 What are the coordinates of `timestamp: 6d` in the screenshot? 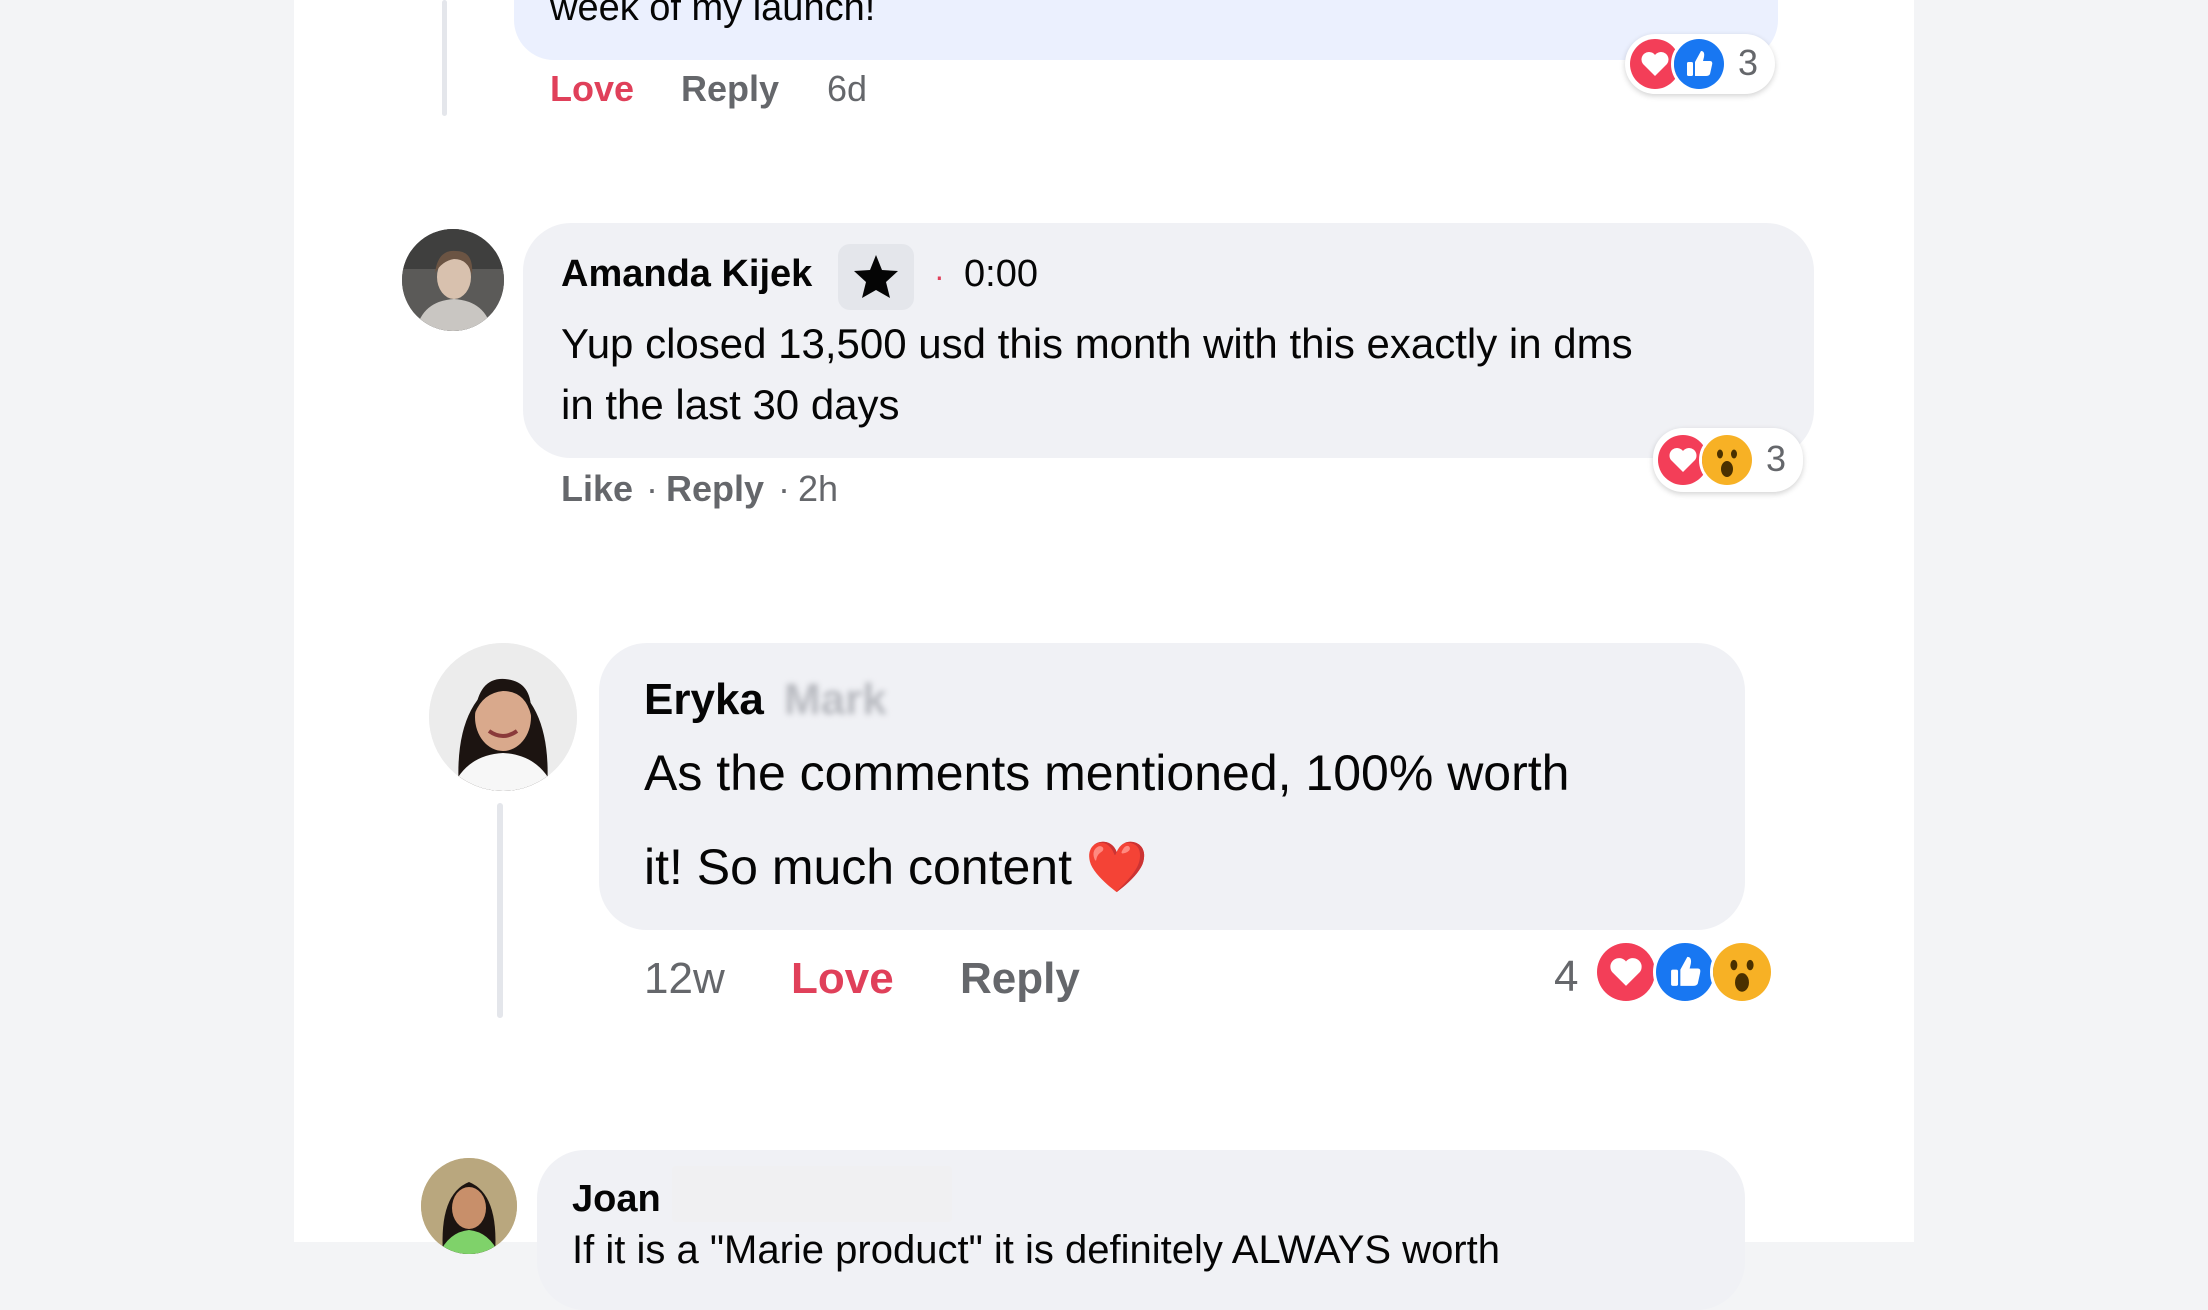 It's located at (847, 88).